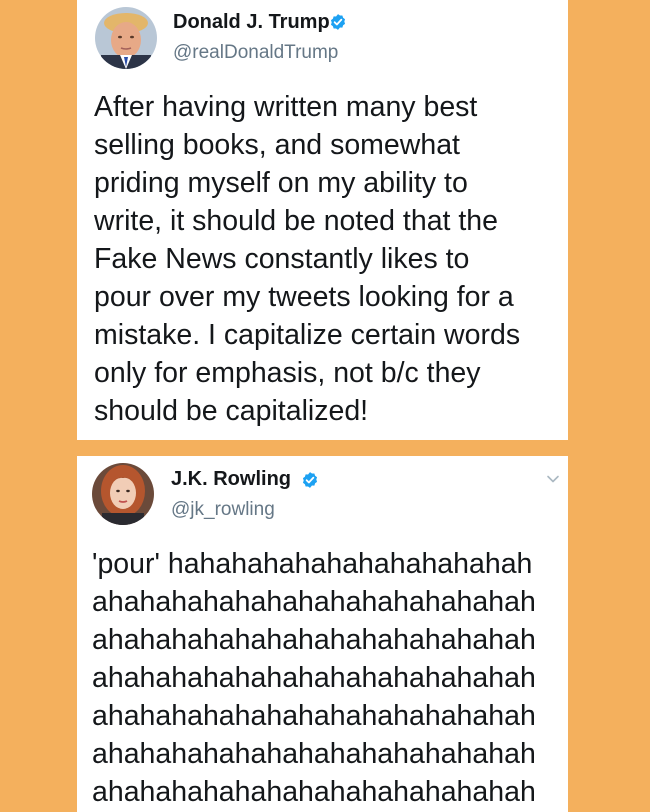 This screenshot has width=650, height=812. What do you see at coordinates (322, 501) in the screenshot?
I see `tweet-header: J.K. Rowling @jk_rowling` at bounding box center [322, 501].